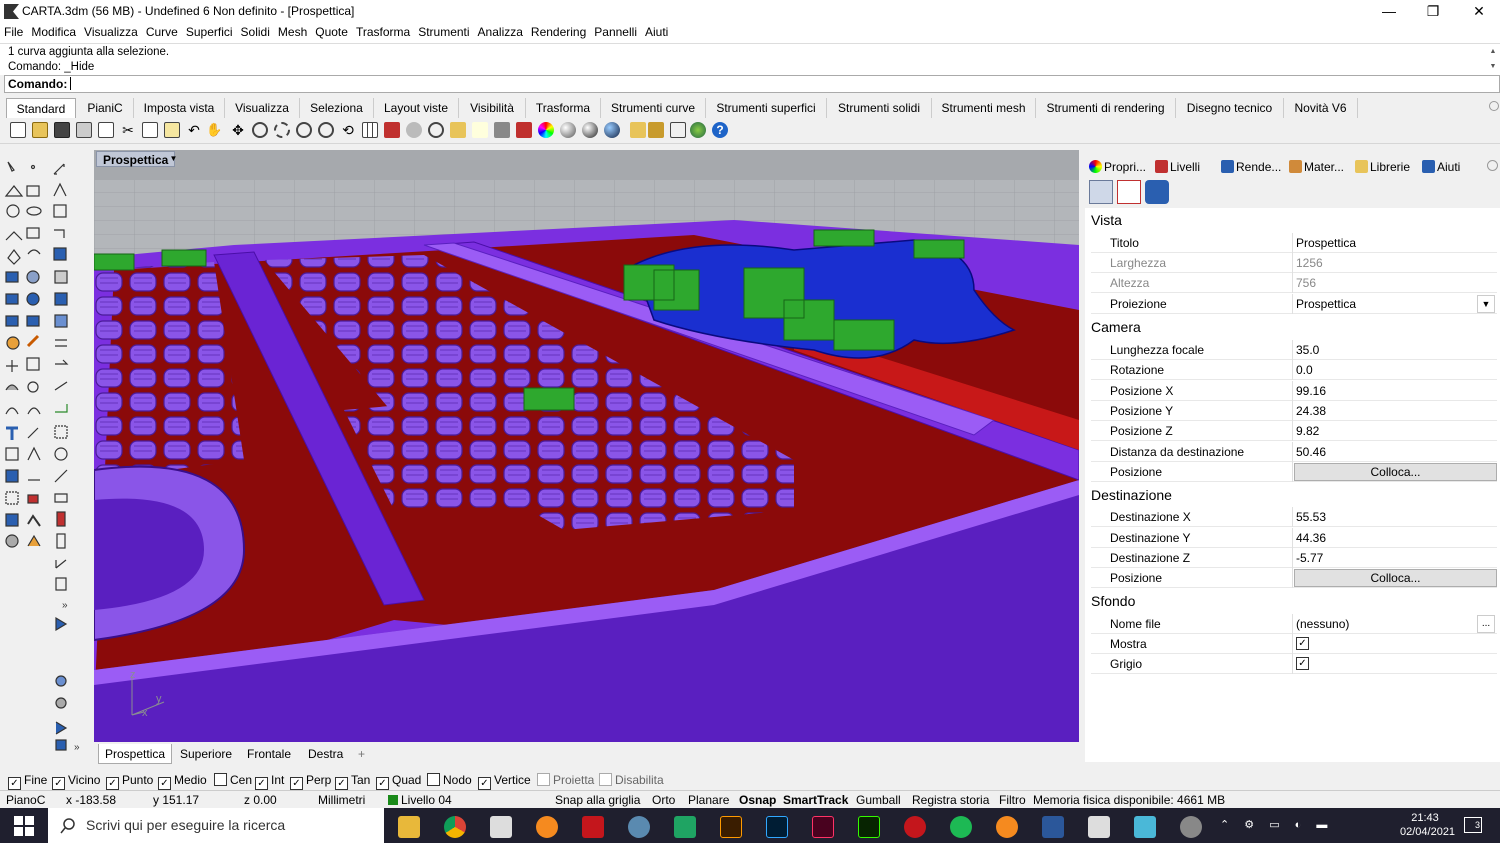 The width and height of the screenshot is (1500, 843). What do you see at coordinates (255, 31) in the screenshot?
I see `menu-solidi: Solidi` at bounding box center [255, 31].